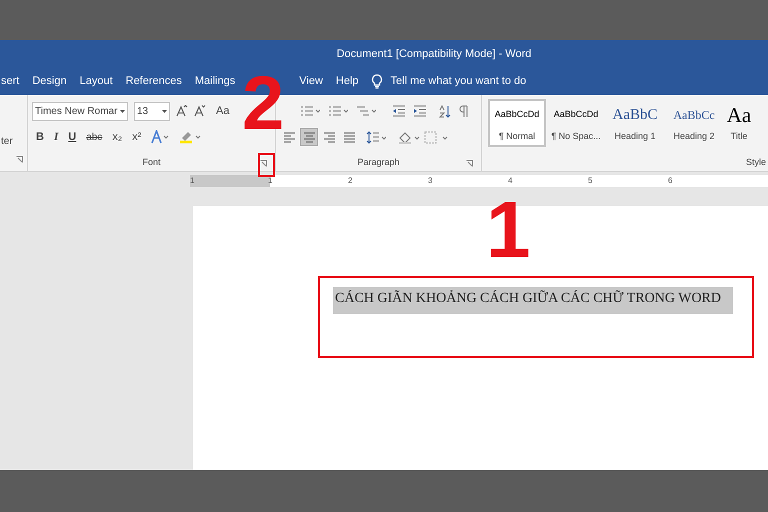 The image size is (768, 512). What do you see at coordinates (154, 81) in the screenshot?
I see `ribbon-tab: References` at bounding box center [154, 81].